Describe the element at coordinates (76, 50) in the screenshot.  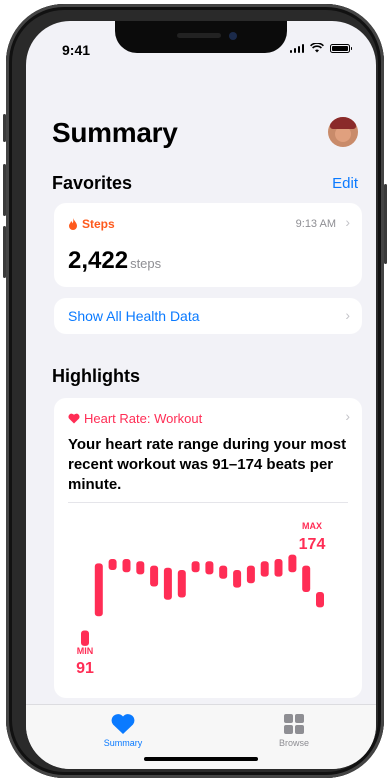
I see `status-time: 9:41` at that location.